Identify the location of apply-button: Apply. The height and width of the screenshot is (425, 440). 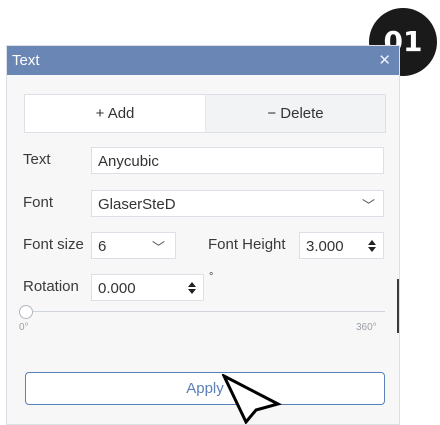
(205, 388).